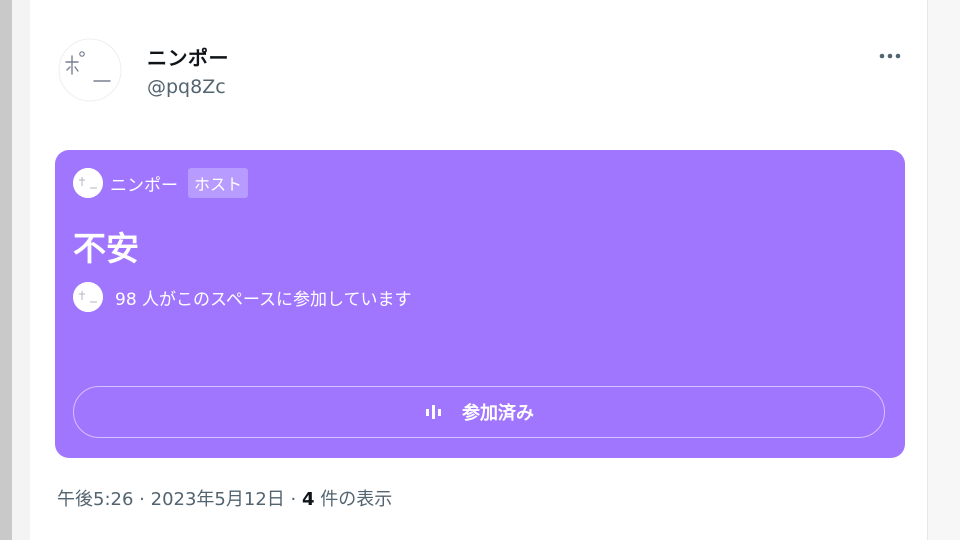  Describe the element at coordinates (263, 299) in the screenshot. I see `listener-count-text: 98 人がこのスペースに参加しています` at that location.